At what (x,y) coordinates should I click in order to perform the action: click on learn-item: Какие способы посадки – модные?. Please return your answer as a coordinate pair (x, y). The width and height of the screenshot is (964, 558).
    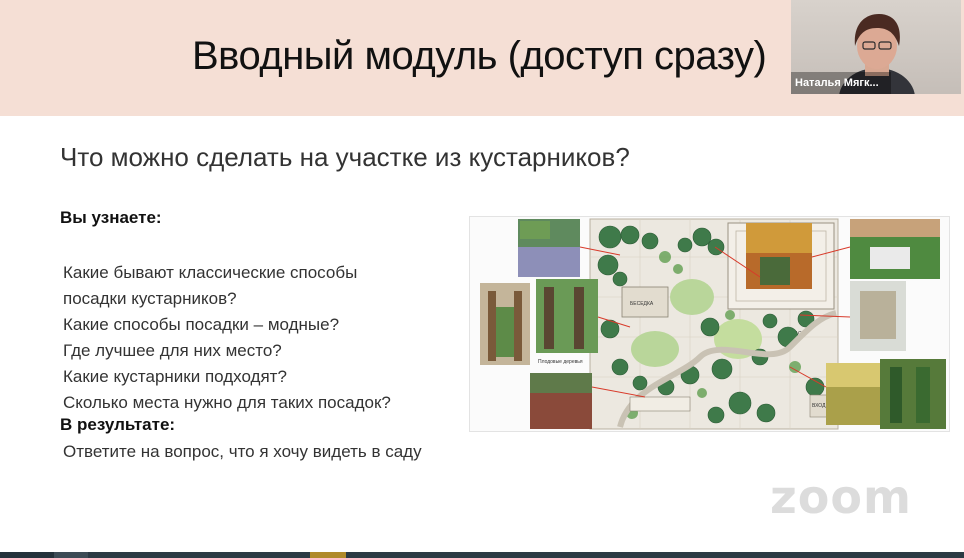
    Looking at the image, I should click on (201, 324).